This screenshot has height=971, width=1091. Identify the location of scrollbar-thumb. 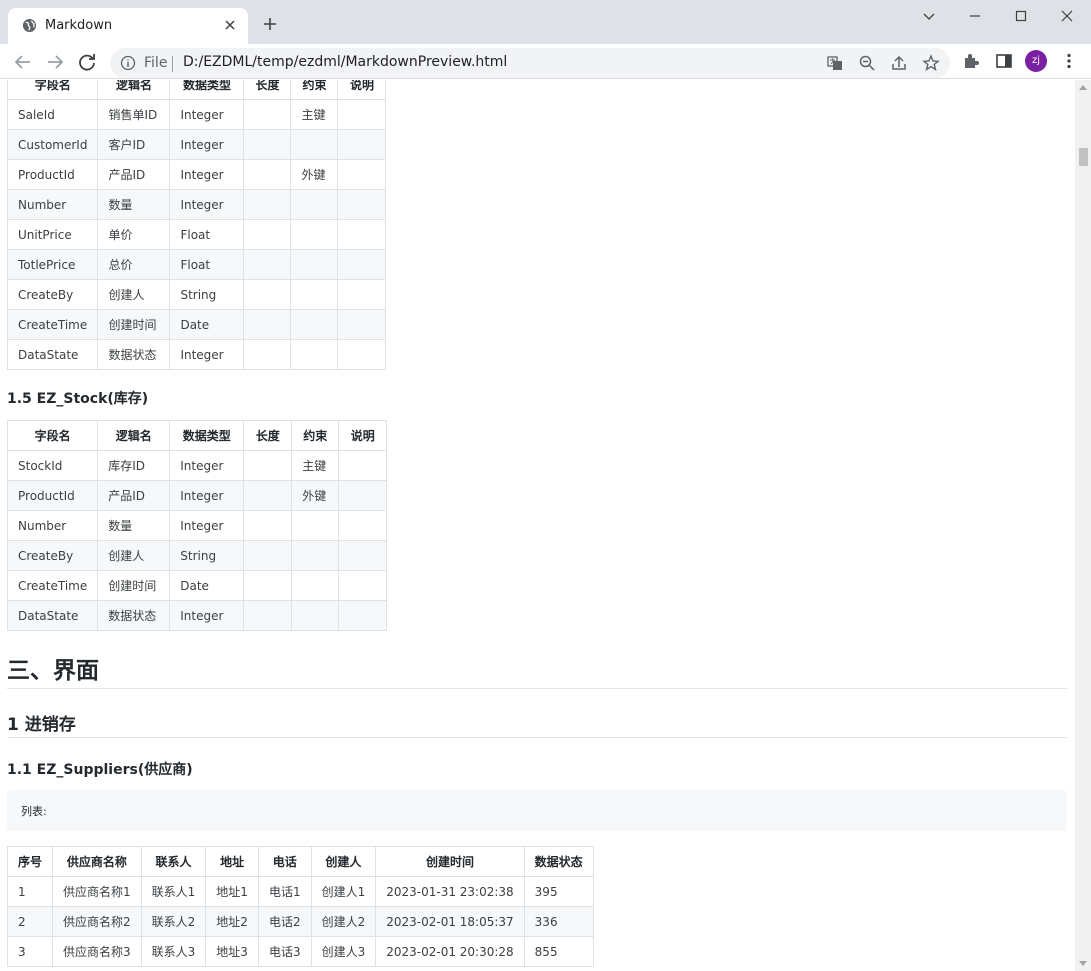
(1083, 157).